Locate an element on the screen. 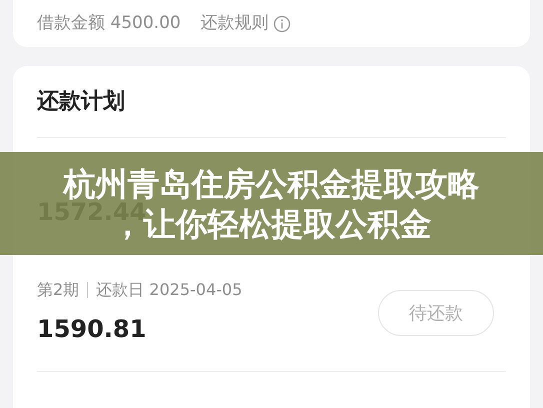 The width and height of the screenshot is (543, 408). period-label: 第2期 is located at coordinates (58, 290).